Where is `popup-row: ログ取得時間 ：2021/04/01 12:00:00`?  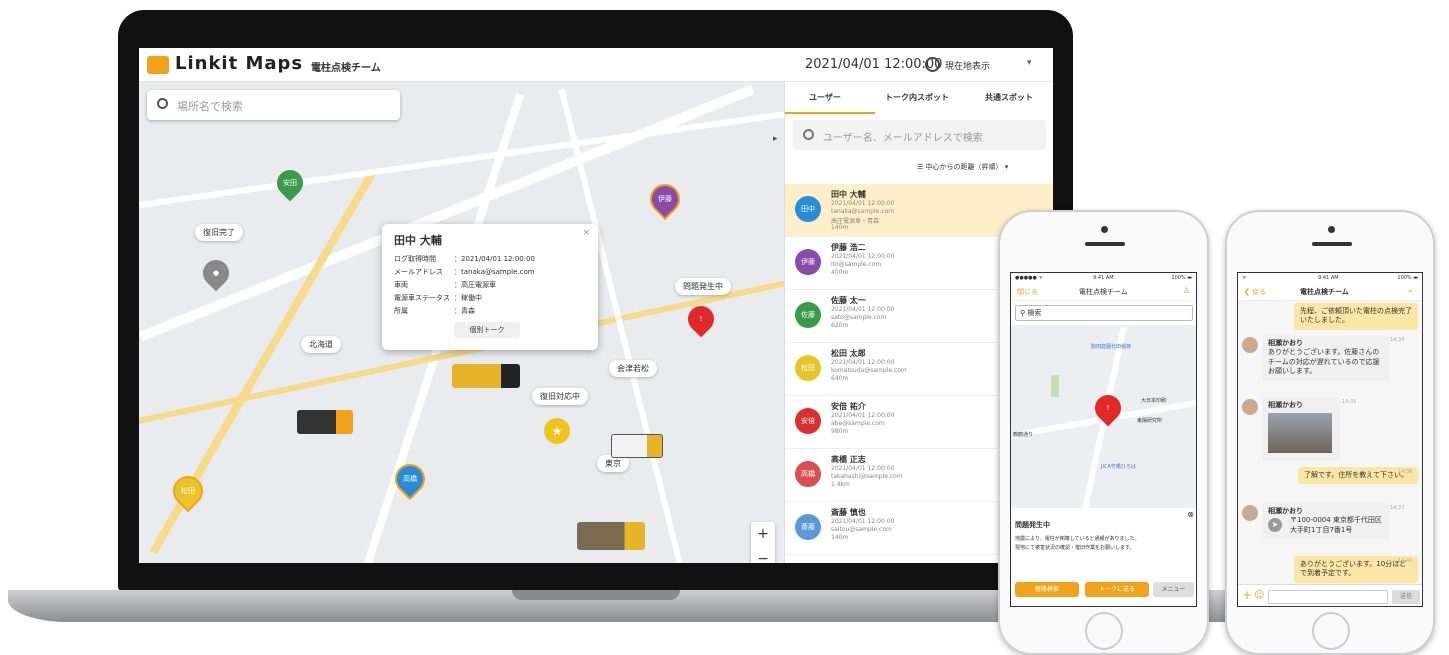 popup-row: ログ取得時間 ：2021/04/01 12:00:00 is located at coordinates (465, 259).